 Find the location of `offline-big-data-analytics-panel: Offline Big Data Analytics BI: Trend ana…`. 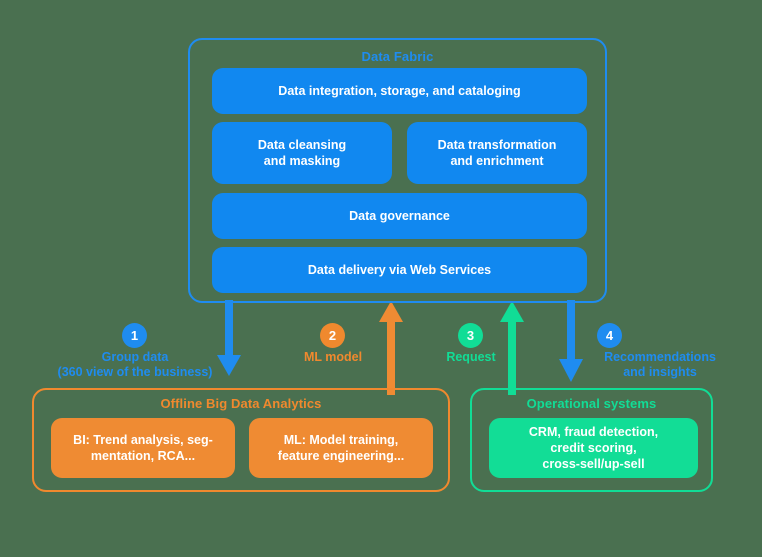

offline-big-data-analytics-panel: Offline Big Data Analytics BI: Trend ana… is located at coordinates (241, 440).